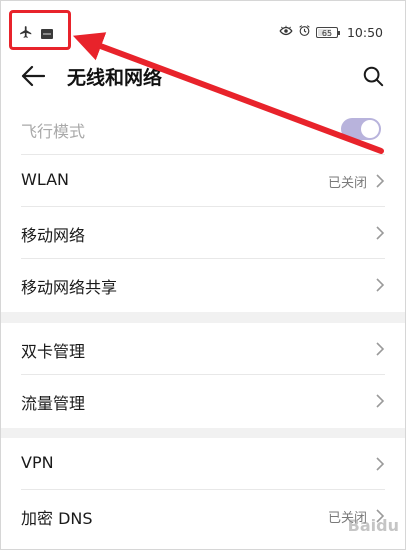 This screenshot has width=406, height=550. I want to click on wlan-status: 已关闭, so click(347, 183).